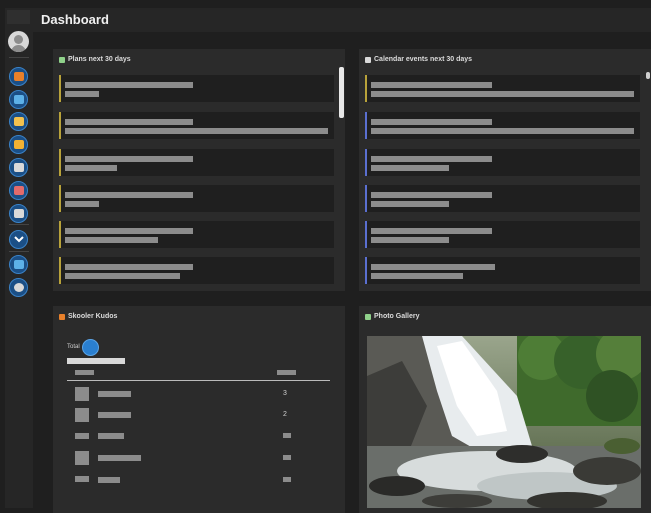  Describe the element at coordinates (285, 393) in the screenshot. I see `kudos-row-value: 3` at that location.